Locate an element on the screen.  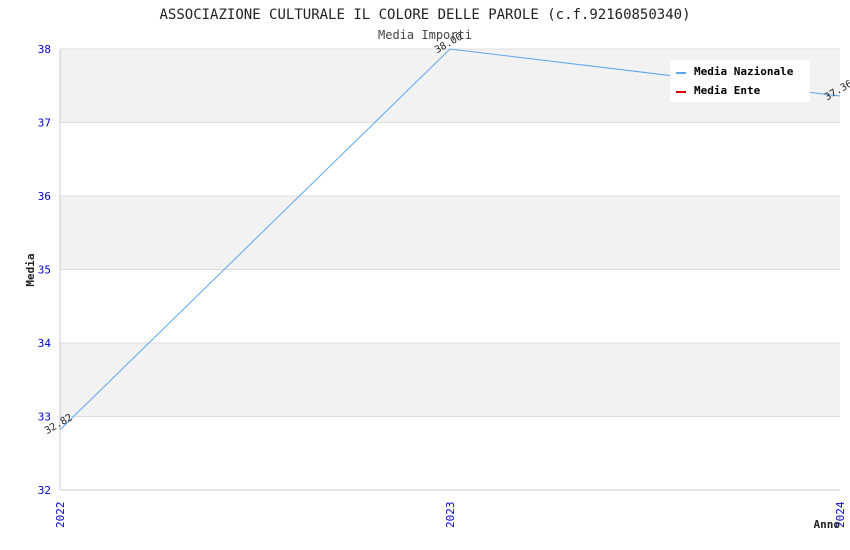
y-tick-label: 38 is located at coordinates (44, 49).